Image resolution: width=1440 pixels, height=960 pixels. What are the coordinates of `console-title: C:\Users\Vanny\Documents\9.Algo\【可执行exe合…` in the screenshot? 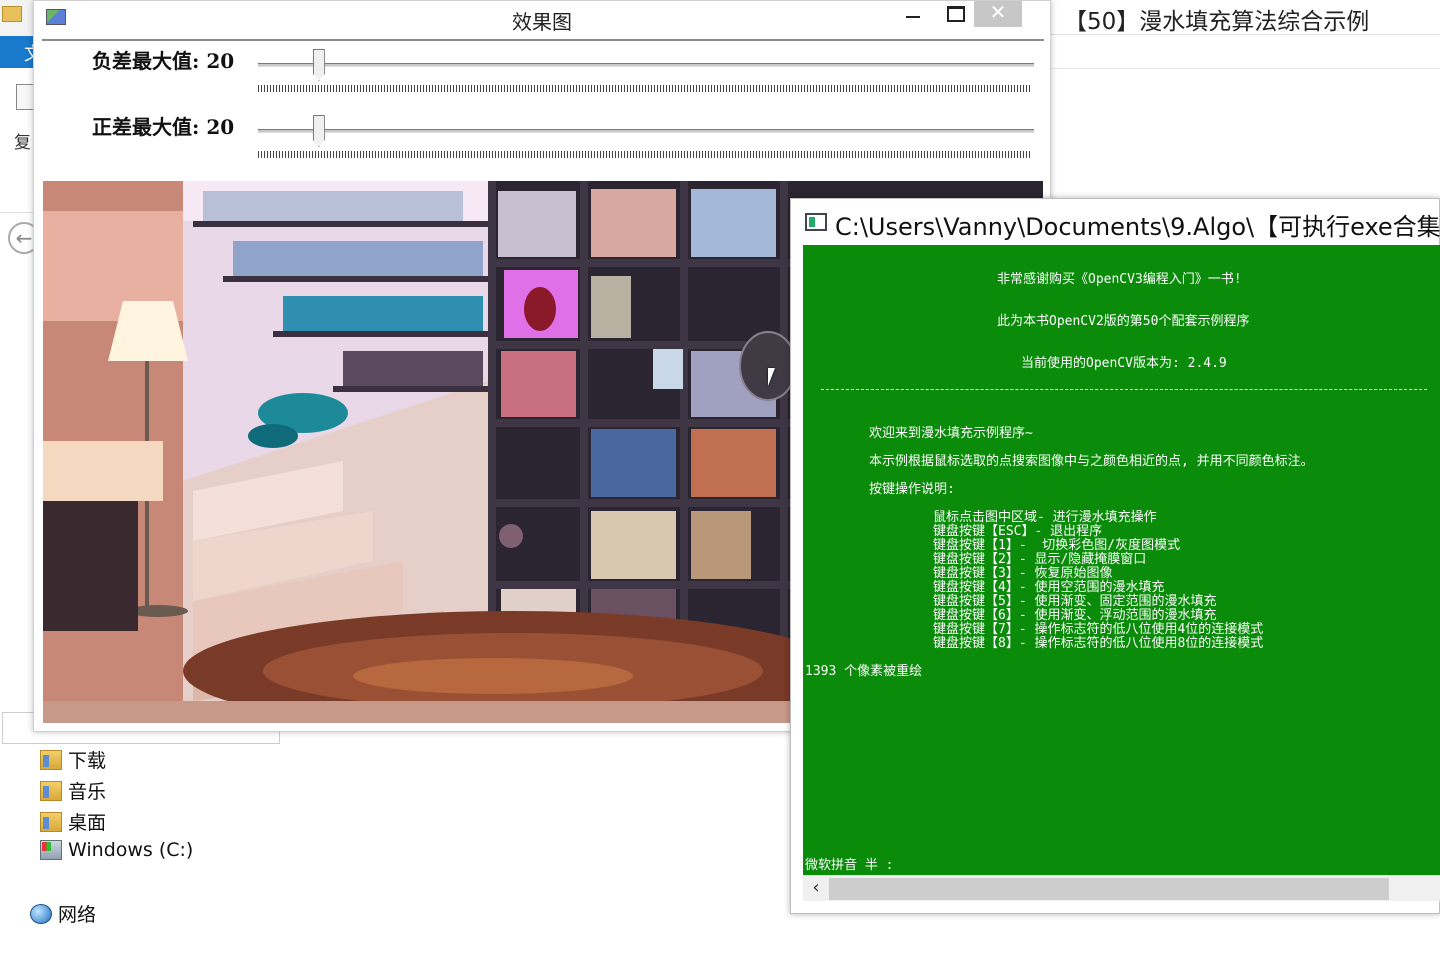 It's located at (1137, 227).